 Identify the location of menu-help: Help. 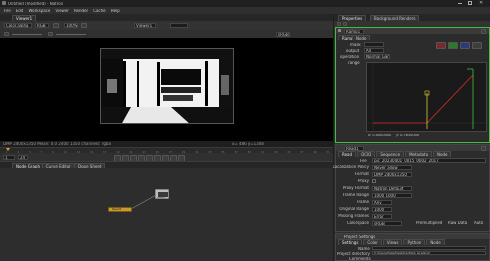
(115, 11).